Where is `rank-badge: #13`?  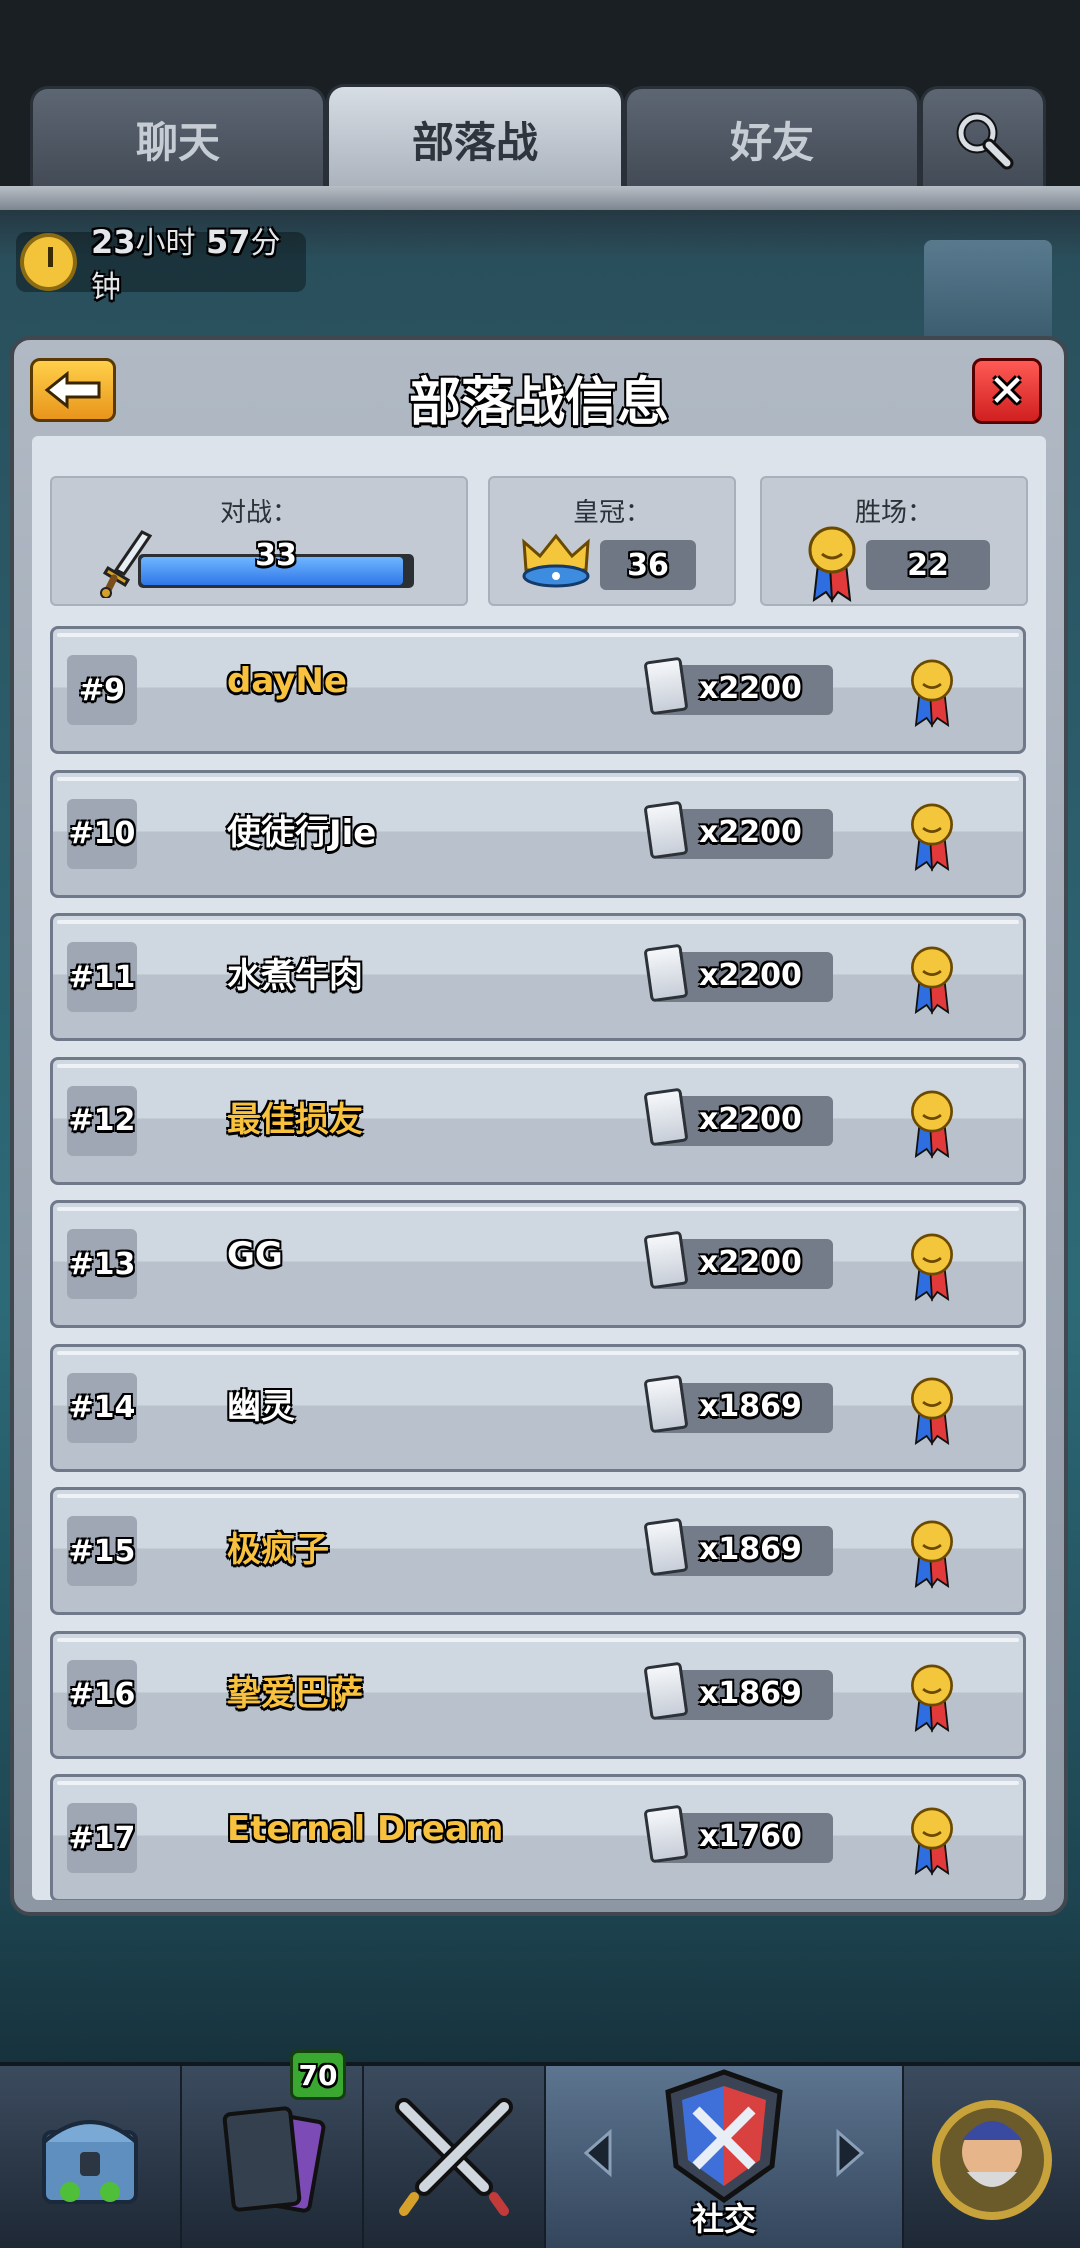
rank-badge: #13 is located at coordinates (102, 1264).